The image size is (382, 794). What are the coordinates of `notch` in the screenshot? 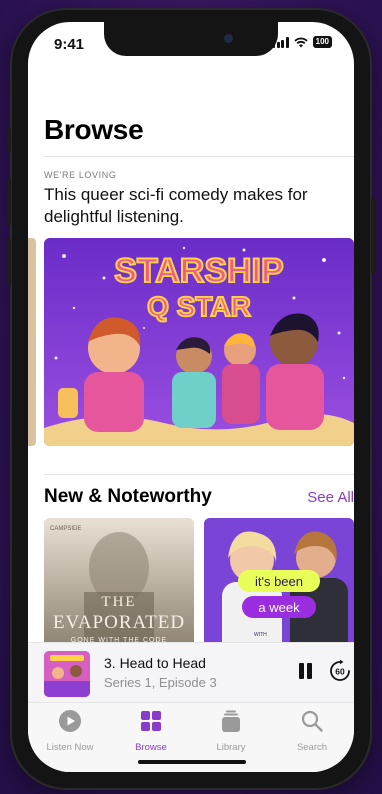 It's located at (191, 39).